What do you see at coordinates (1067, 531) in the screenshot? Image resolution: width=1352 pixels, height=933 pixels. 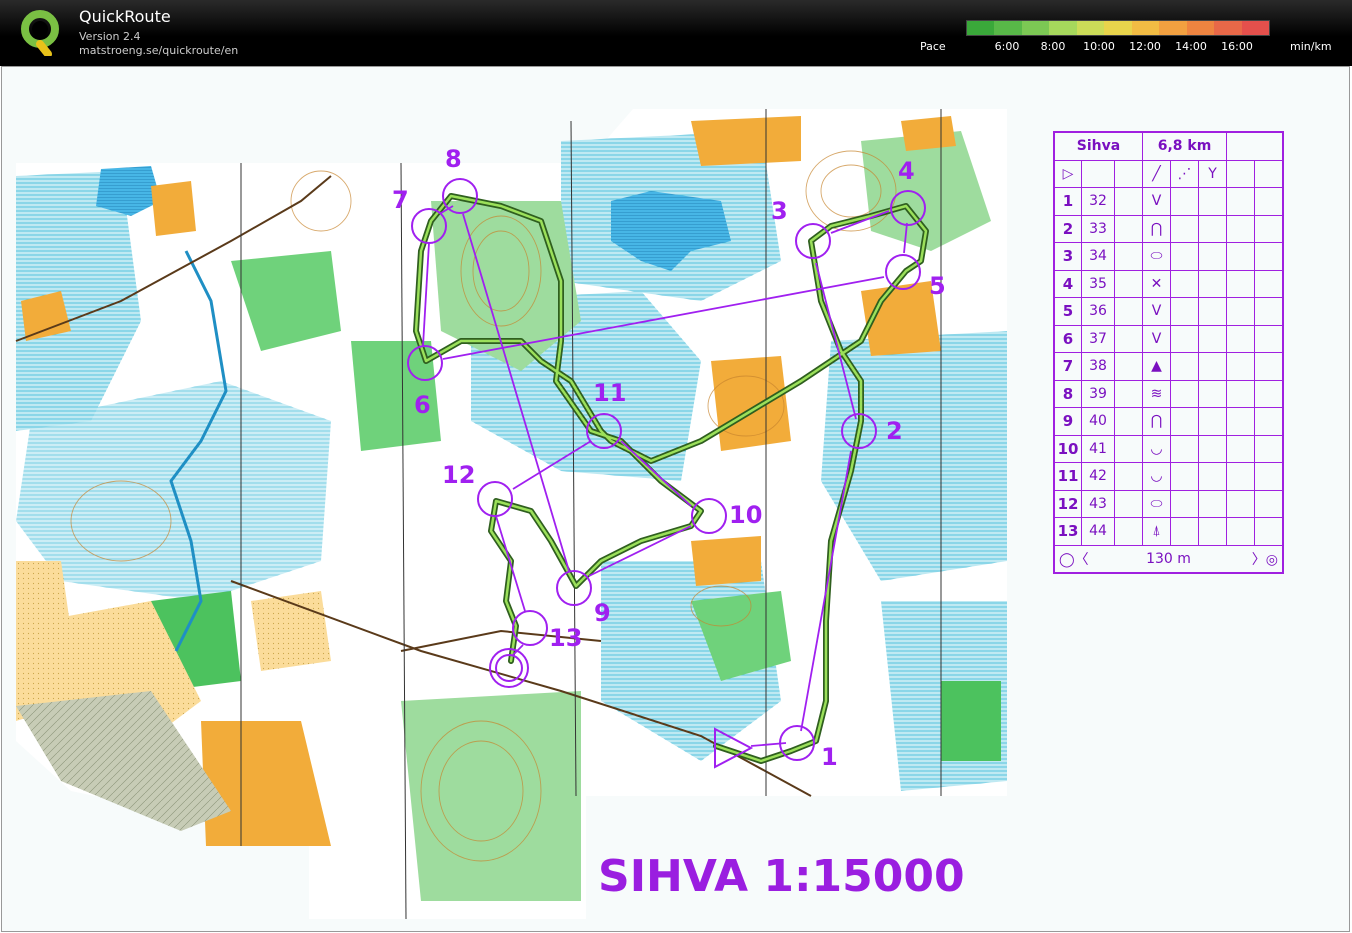 I see `control-number: 13` at bounding box center [1067, 531].